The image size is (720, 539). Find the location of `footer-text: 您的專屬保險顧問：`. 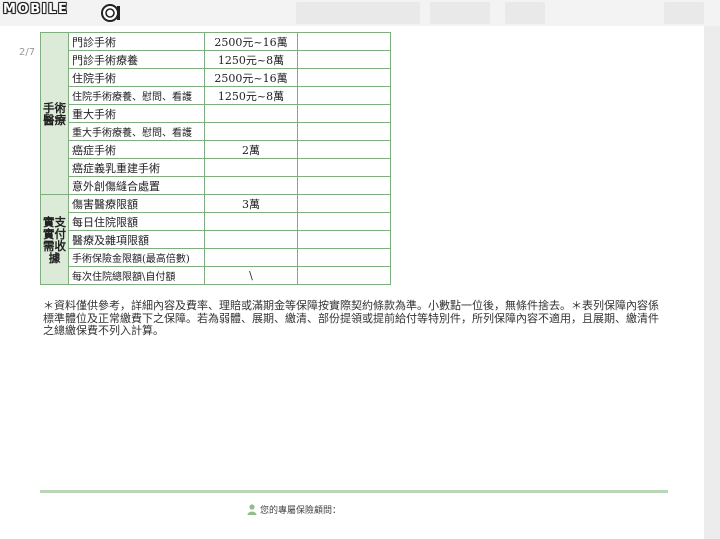

footer-text: 您的專屬保險顧問： is located at coordinates (301, 511).